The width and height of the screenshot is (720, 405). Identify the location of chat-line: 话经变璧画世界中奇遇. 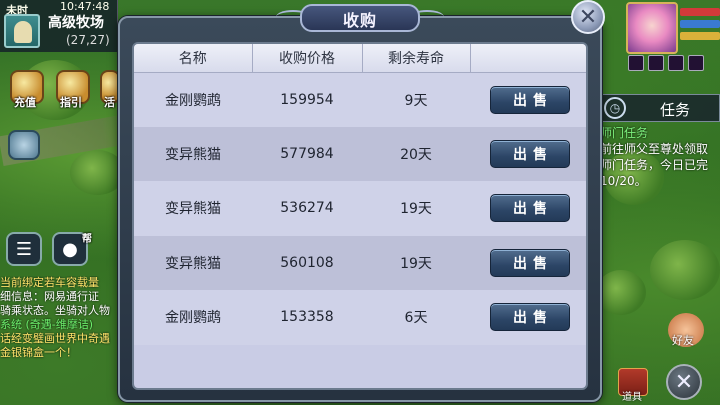
(55, 338).